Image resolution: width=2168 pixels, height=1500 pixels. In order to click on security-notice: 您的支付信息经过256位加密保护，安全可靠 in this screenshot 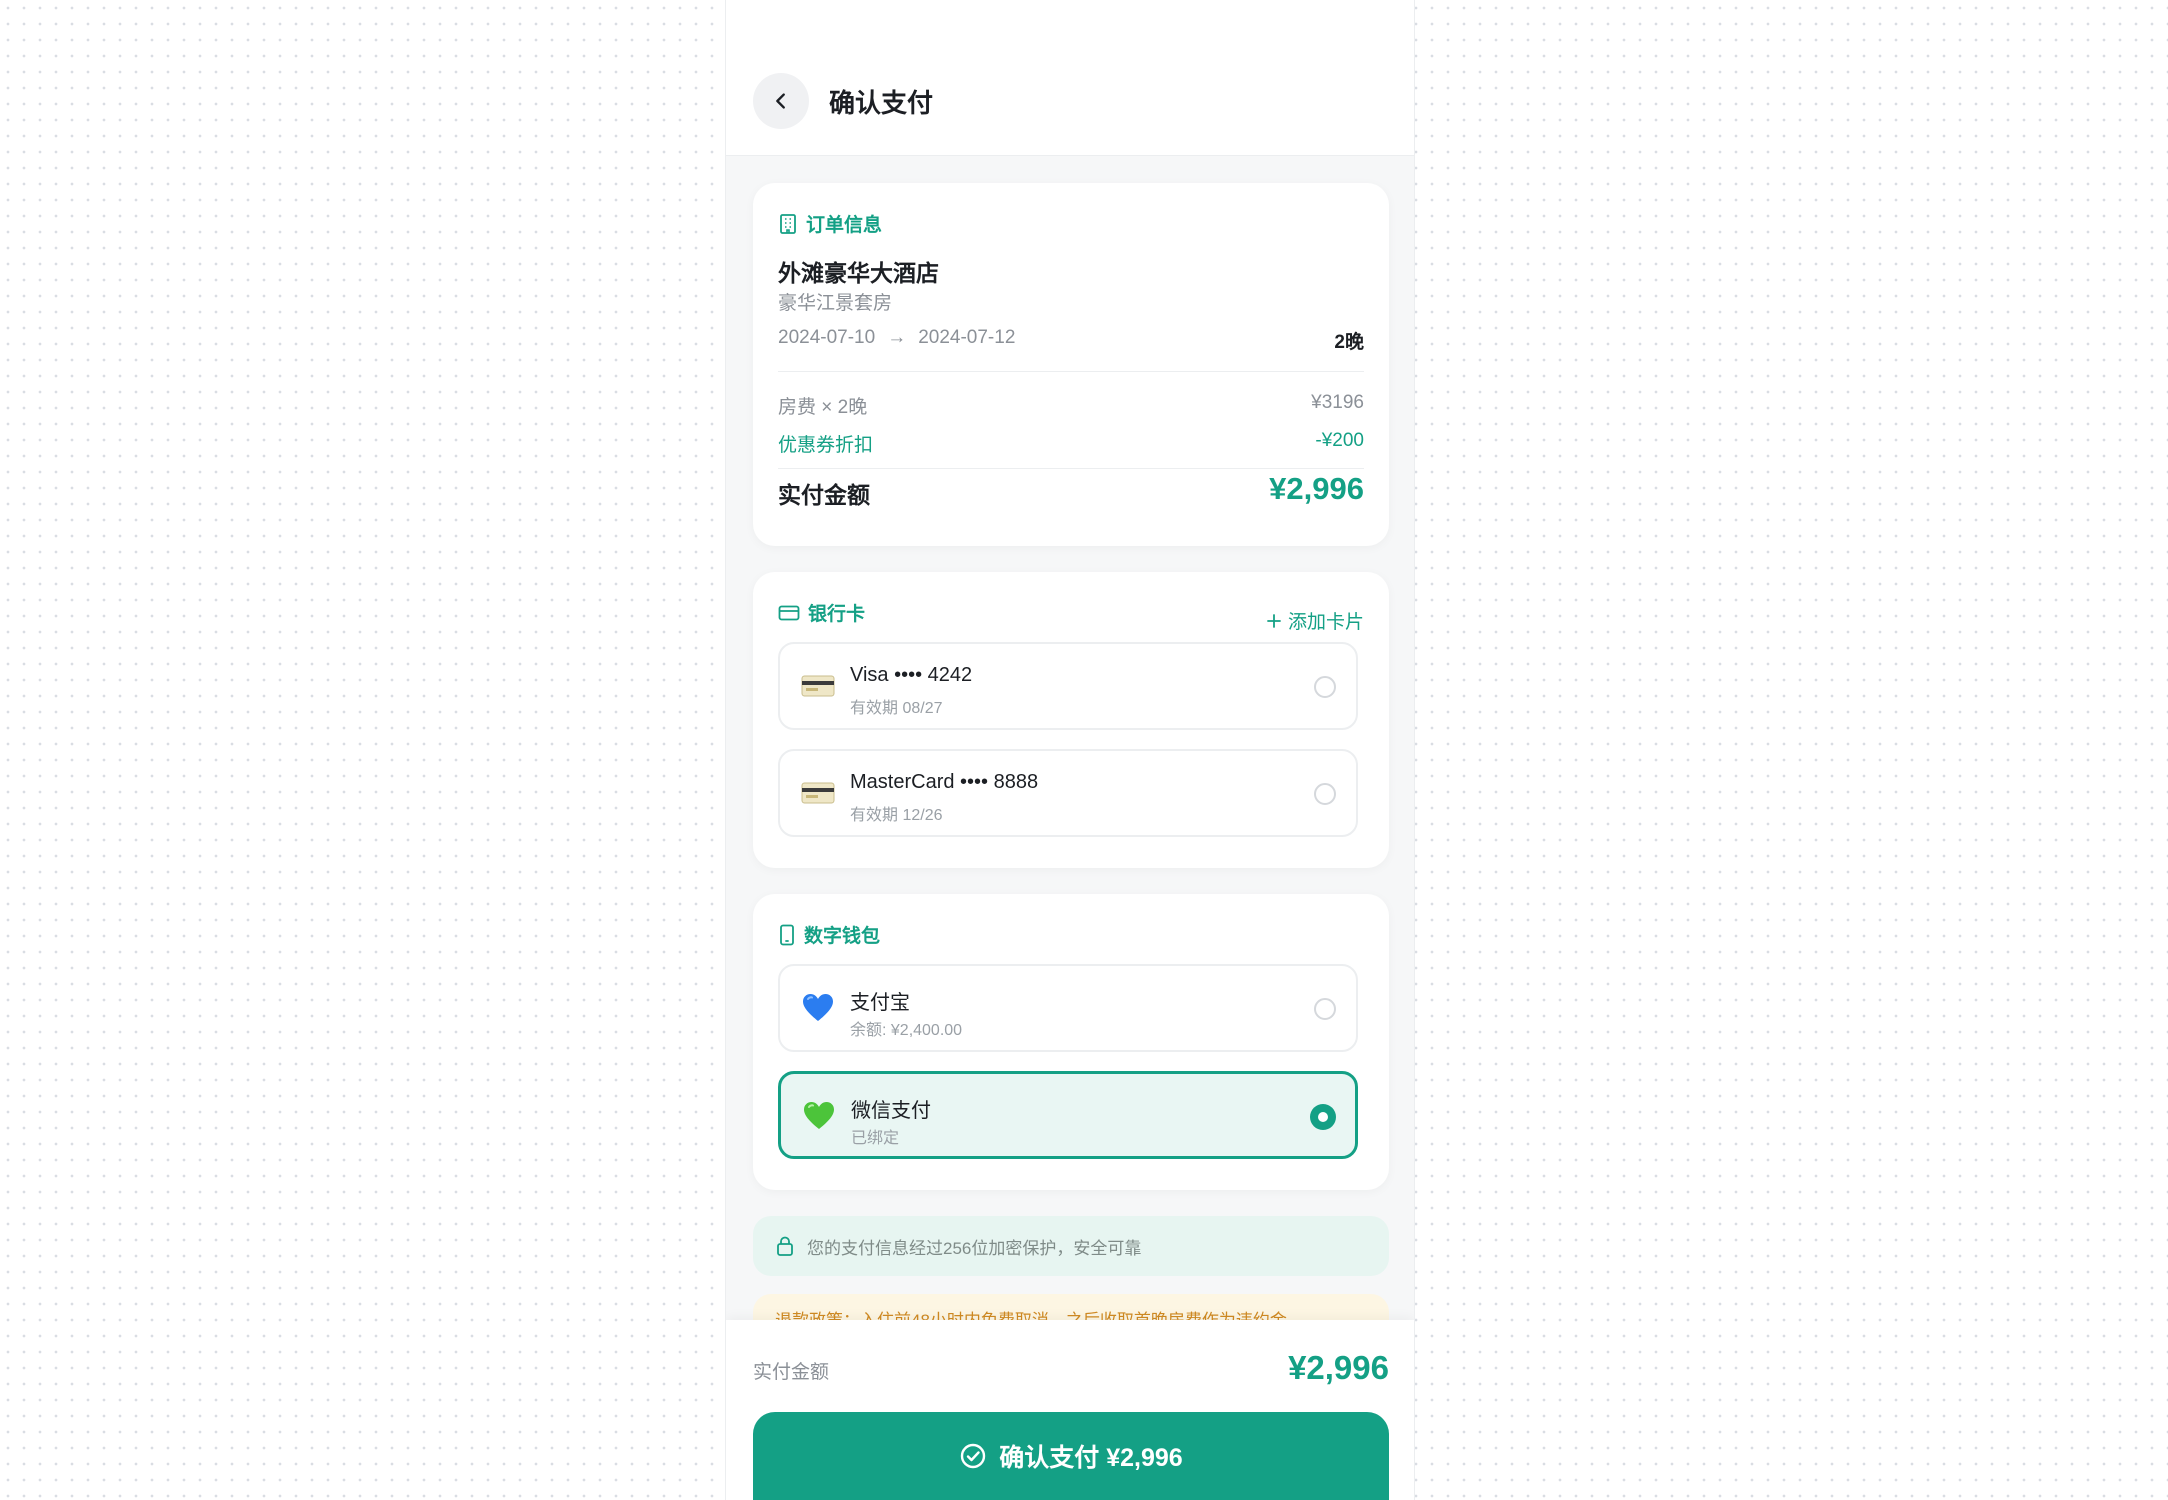, I will do `click(1071, 1246)`.